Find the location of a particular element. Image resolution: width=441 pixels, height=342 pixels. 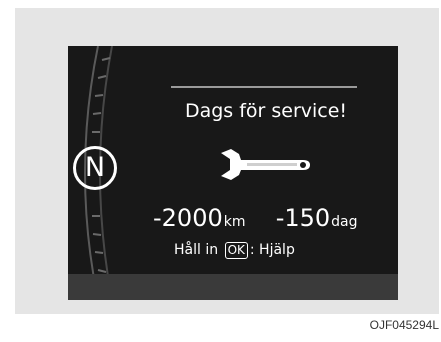

bottom-band is located at coordinates (233, 287).